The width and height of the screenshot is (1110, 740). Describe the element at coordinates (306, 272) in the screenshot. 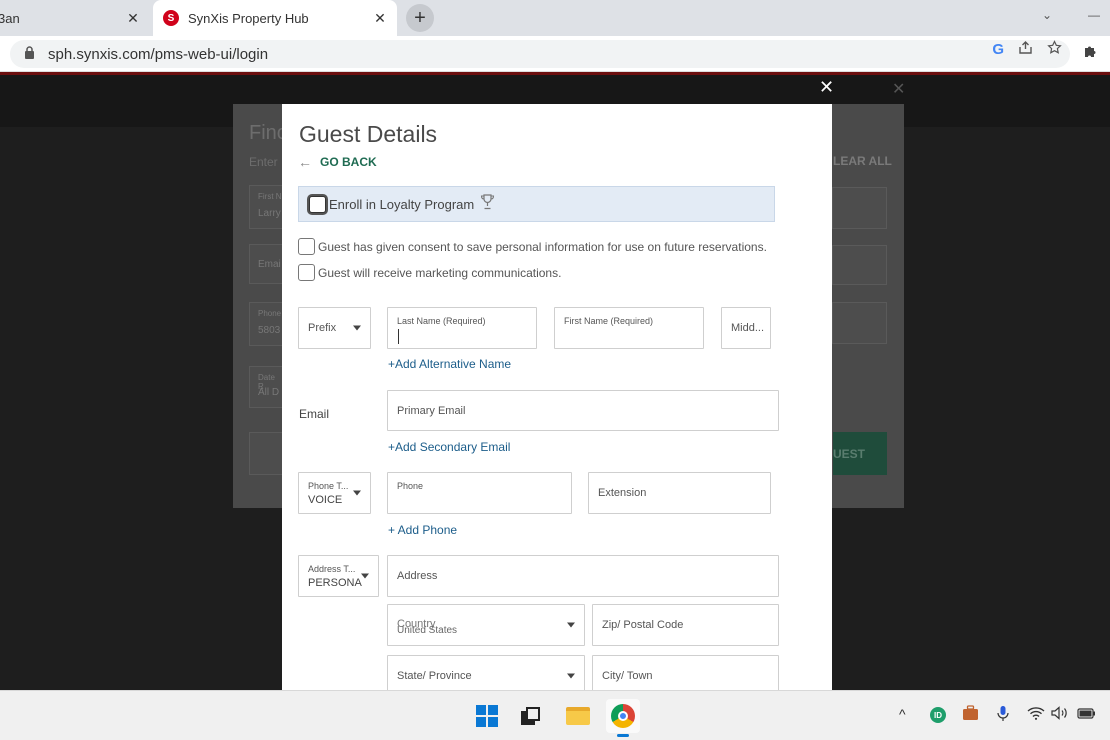

I see `marketing-checkbox` at that location.